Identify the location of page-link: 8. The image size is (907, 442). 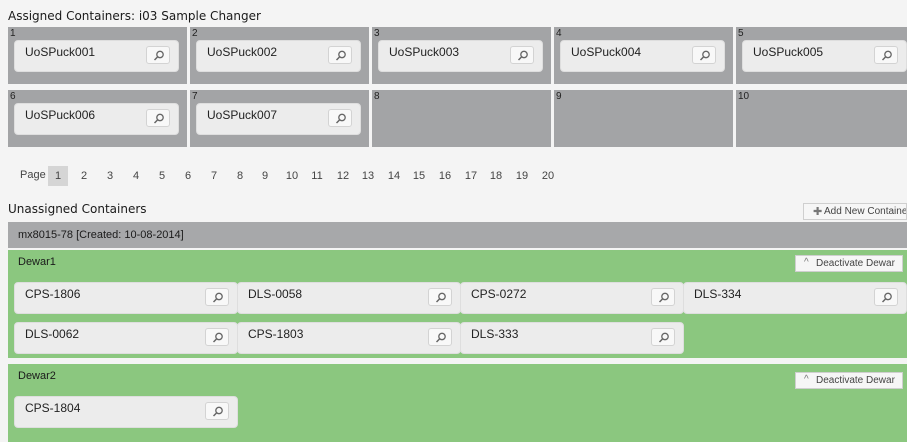
(240, 176).